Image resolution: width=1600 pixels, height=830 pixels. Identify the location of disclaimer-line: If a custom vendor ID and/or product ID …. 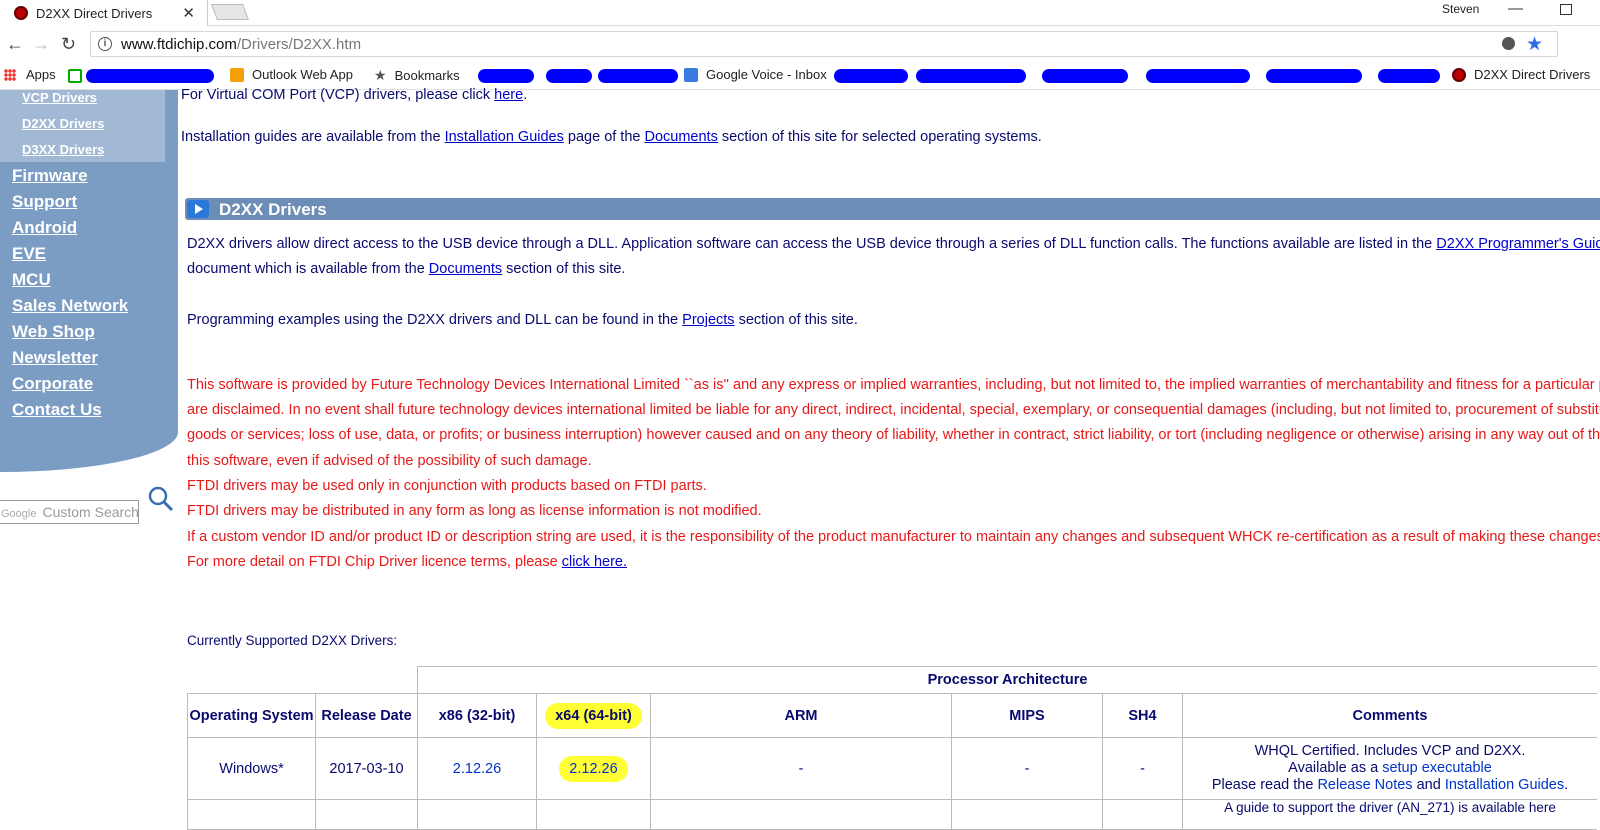
(893, 537).